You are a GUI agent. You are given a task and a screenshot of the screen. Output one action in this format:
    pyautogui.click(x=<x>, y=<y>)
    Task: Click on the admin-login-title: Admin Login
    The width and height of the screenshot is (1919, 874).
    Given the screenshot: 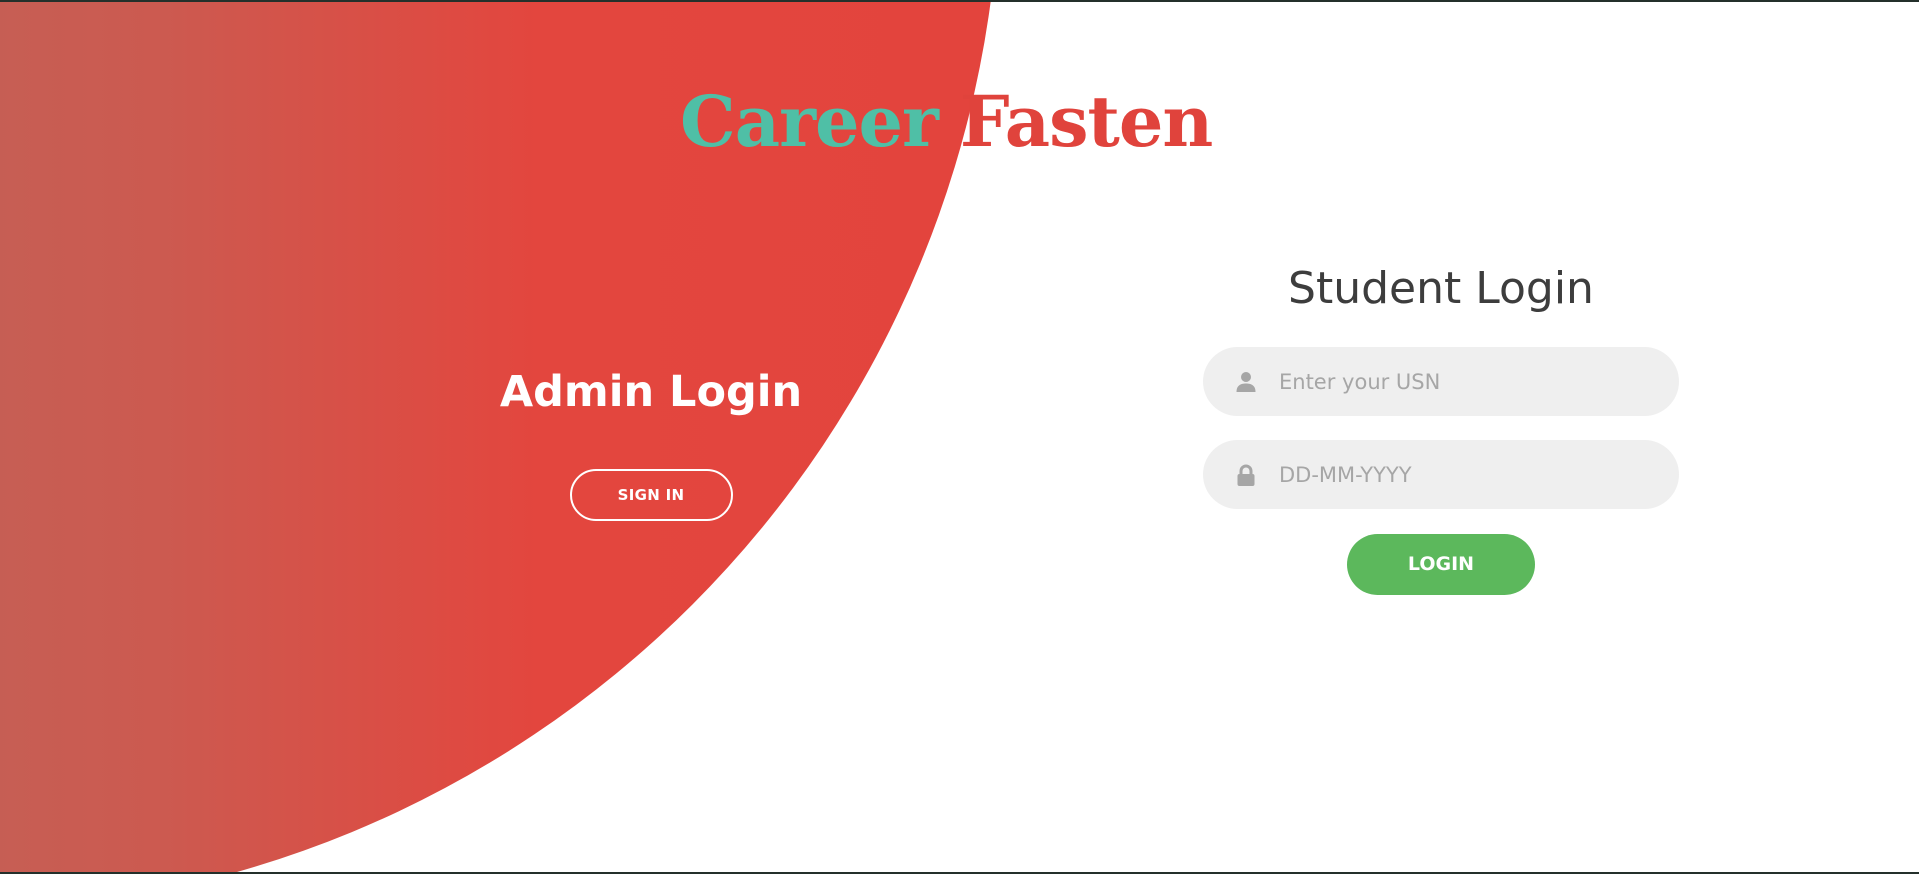 What is the action you would take?
    pyautogui.click(x=651, y=392)
    